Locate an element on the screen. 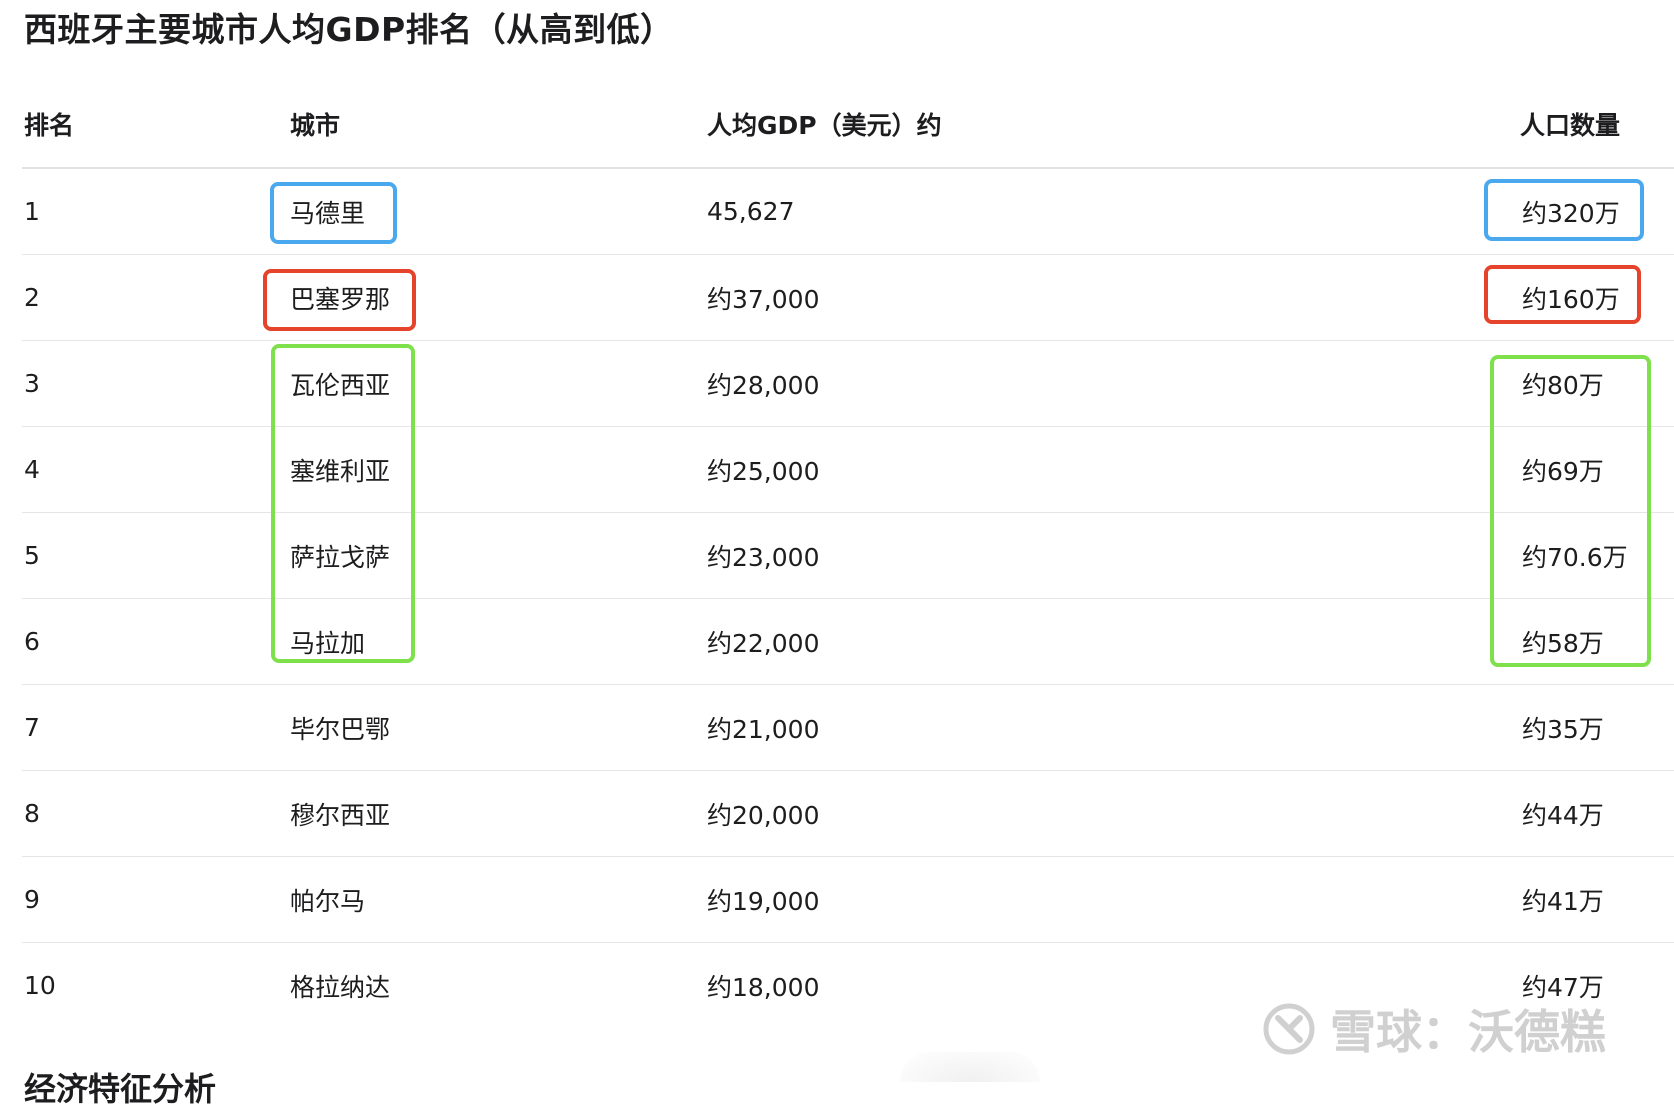 The height and width of the screenshot is (1110, 1674). population-cell: 约44万 is located at coordinates (1563, 815).